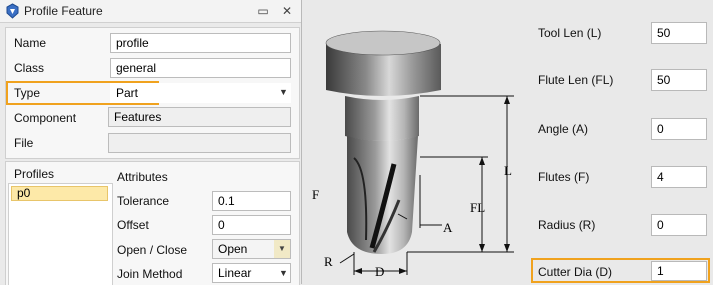 This screenshot has height=285, width=713. What do you see at coordinates (24, 143) in the screenshot?
I see `file-label: File` at bounding box center [24, 143].